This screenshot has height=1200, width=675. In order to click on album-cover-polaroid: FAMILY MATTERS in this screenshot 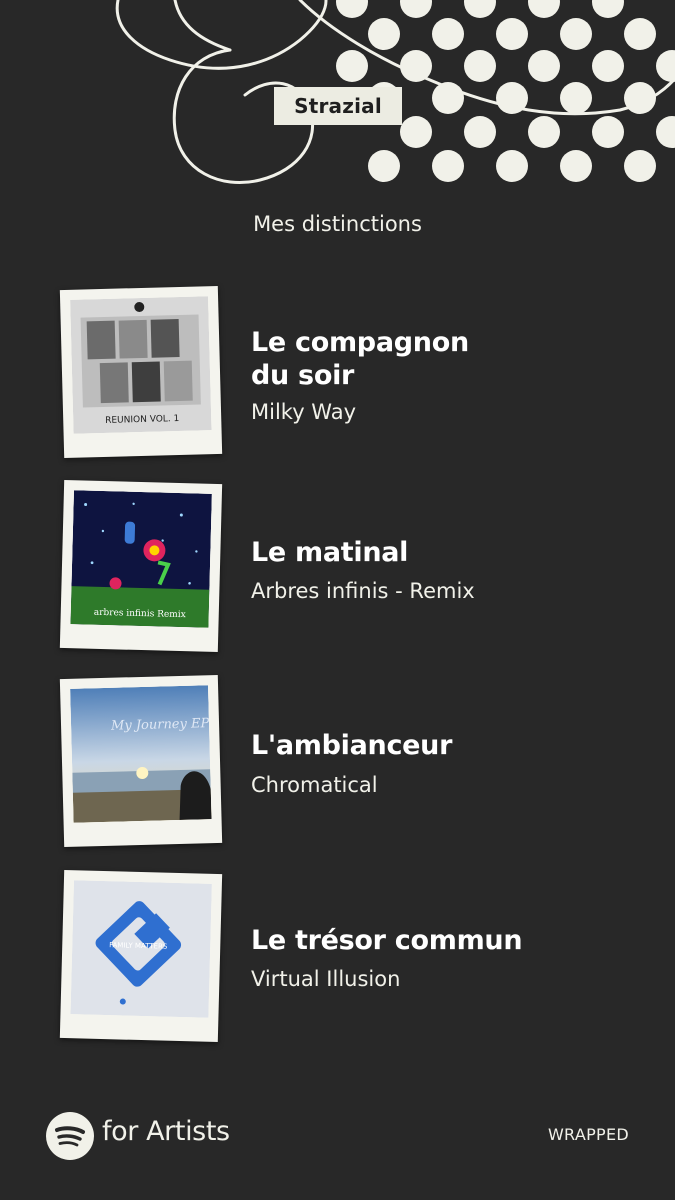, I will do `click(141, 956)`.